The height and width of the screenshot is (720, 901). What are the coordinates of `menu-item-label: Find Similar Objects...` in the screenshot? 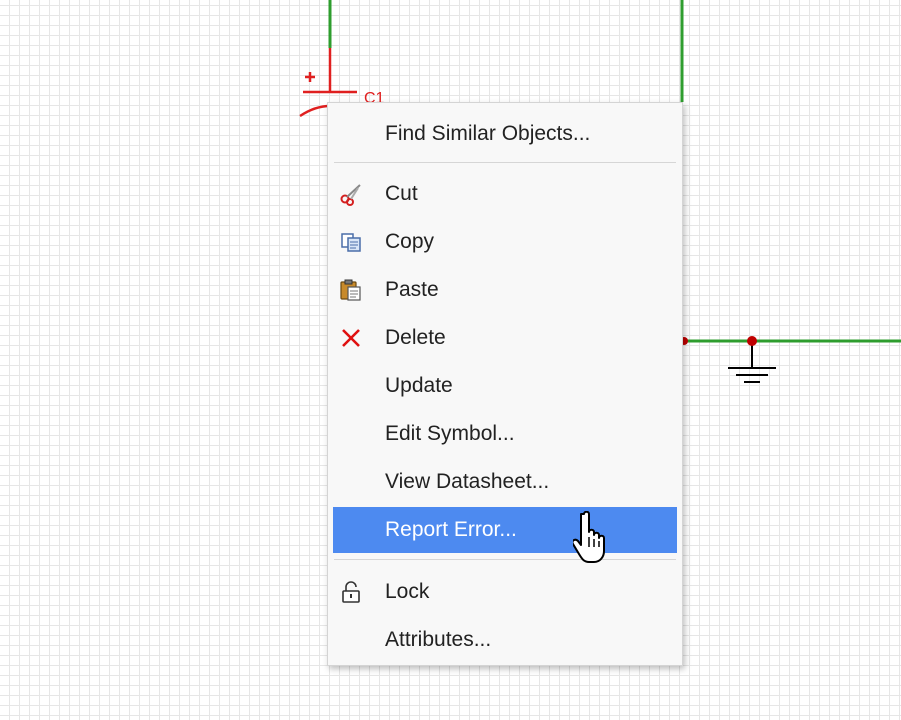 It's located at (488, 133).